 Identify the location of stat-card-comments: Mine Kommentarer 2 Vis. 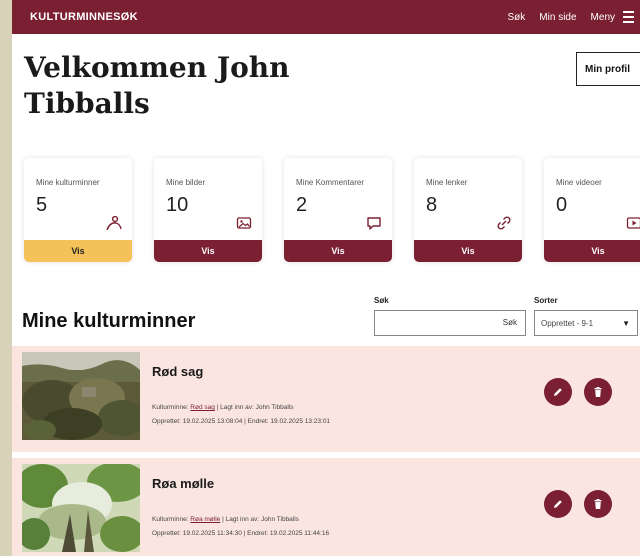
(338, 210).